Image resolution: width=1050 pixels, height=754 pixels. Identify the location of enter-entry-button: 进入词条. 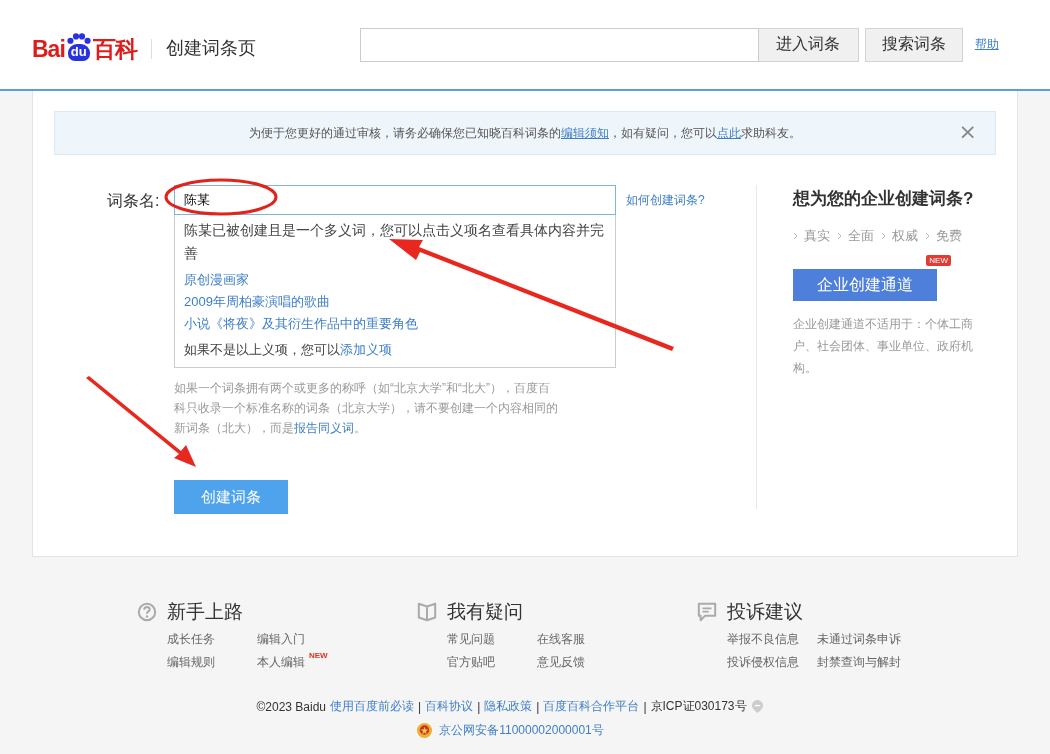
(808, 44).